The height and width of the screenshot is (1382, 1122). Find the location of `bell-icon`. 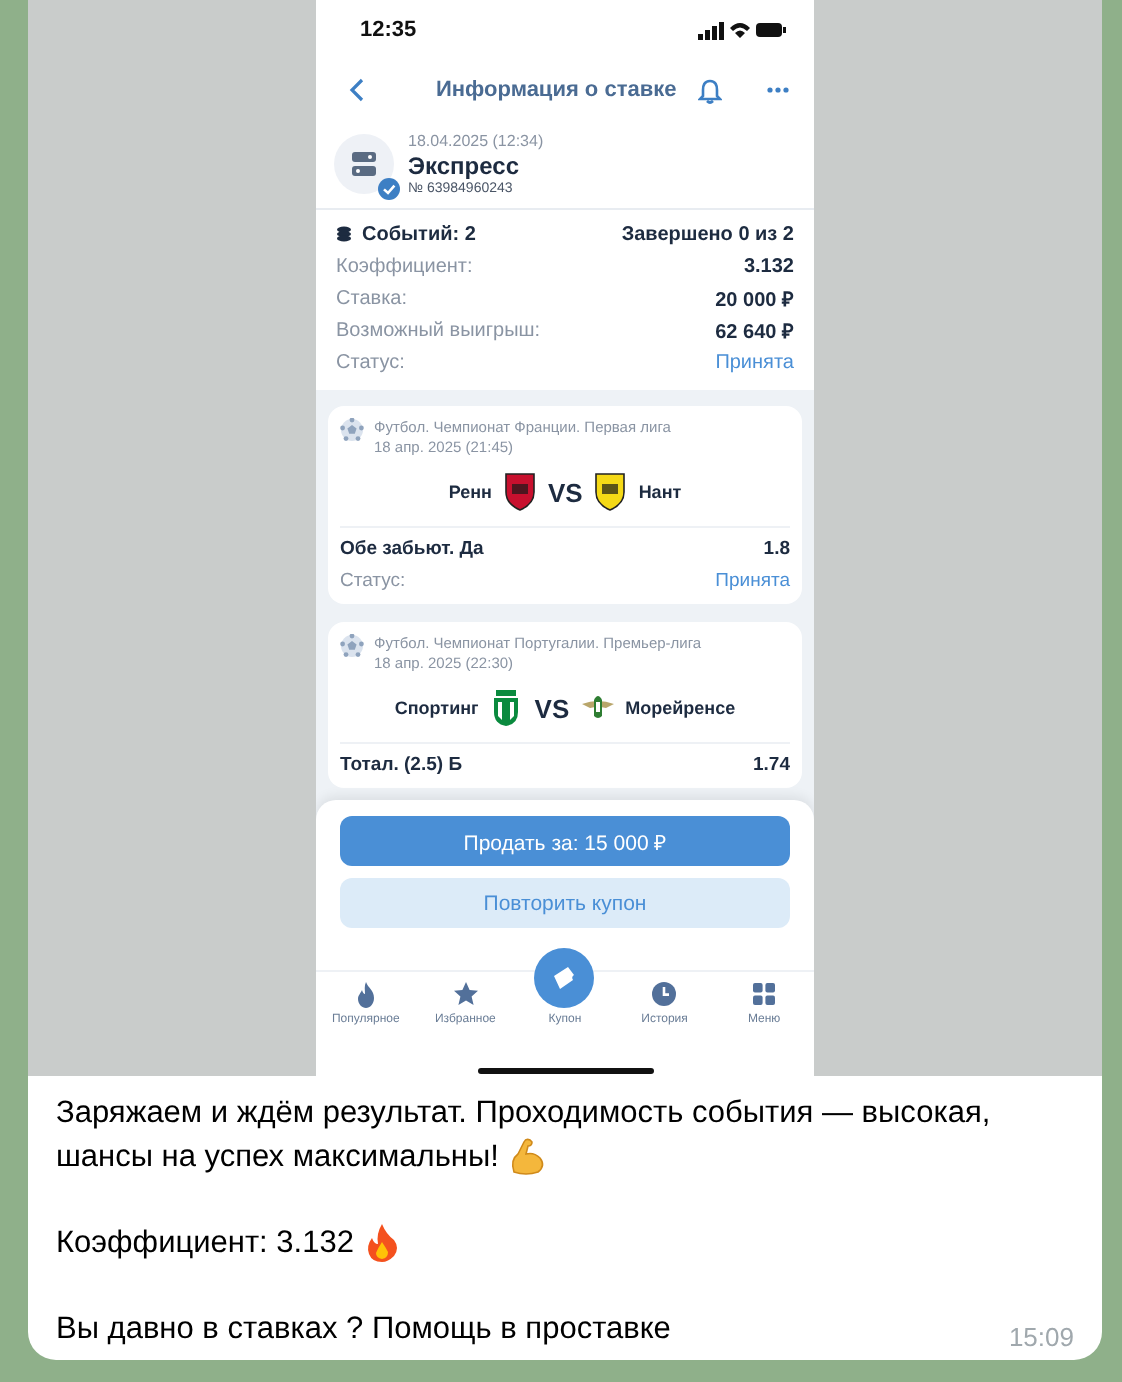

bell-icon is located at coordinates (710, 90).